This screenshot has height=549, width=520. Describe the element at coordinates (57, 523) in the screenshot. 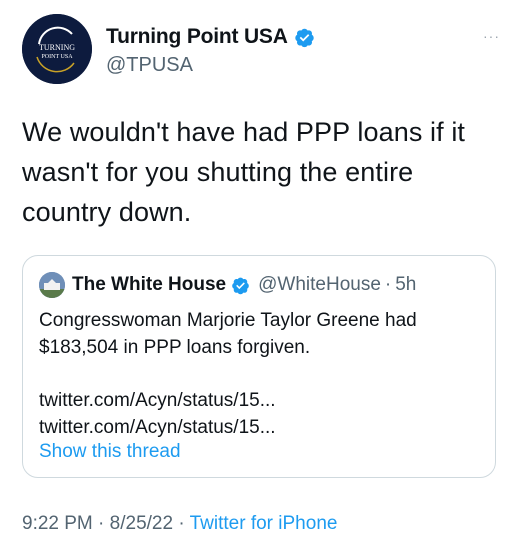

I see `tweet-time: 9:22 PM` at that location.